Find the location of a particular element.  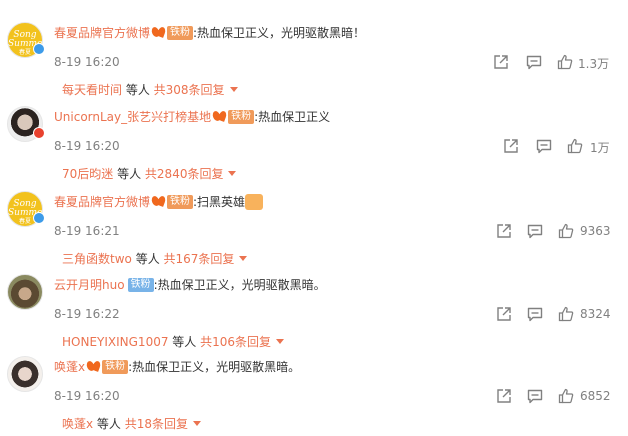

timestamp: 8-19 16:21 is located at coordinates (87, 231).